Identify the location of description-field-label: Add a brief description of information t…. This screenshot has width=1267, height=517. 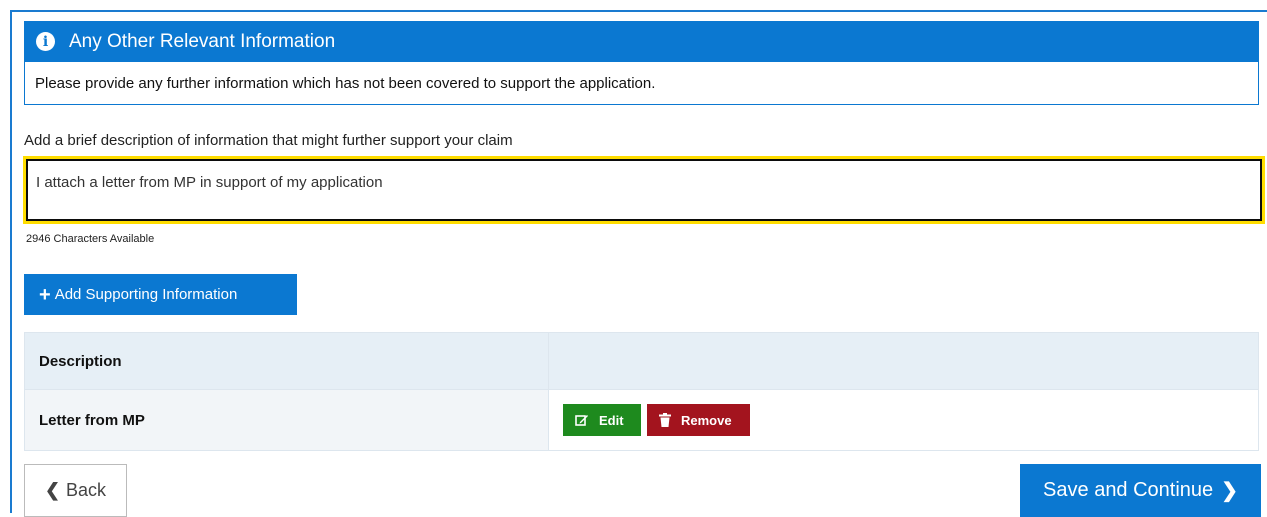
(268, 140).